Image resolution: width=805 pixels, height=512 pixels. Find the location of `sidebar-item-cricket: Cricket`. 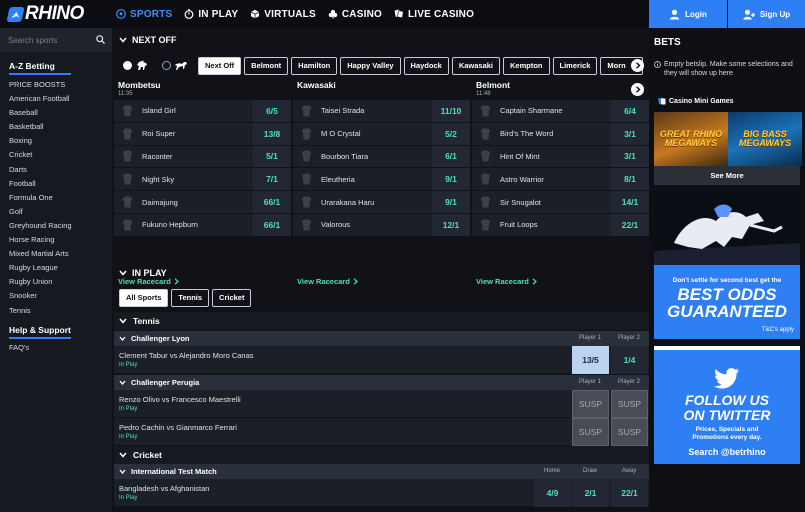

sidebar-item-cricket: Cricket is located at coordinates (40, 155).